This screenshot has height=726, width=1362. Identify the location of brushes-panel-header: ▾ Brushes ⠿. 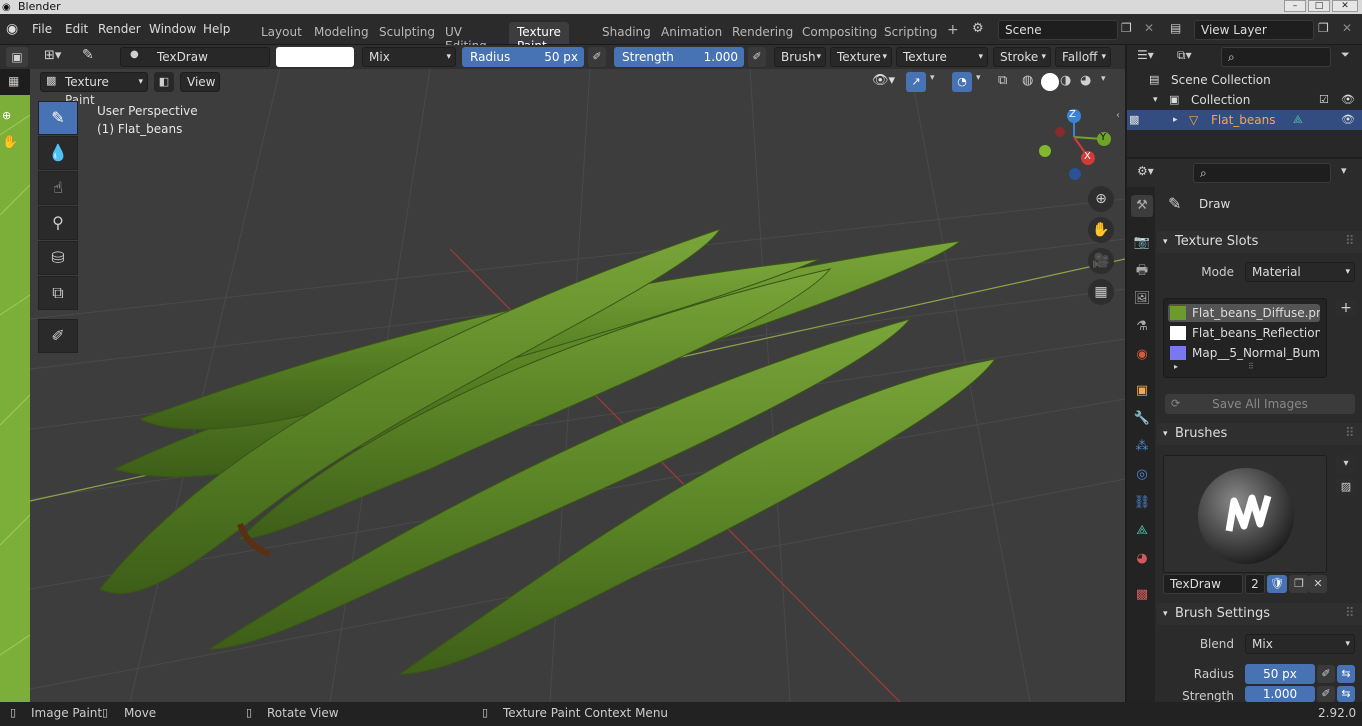
(1259, 434).